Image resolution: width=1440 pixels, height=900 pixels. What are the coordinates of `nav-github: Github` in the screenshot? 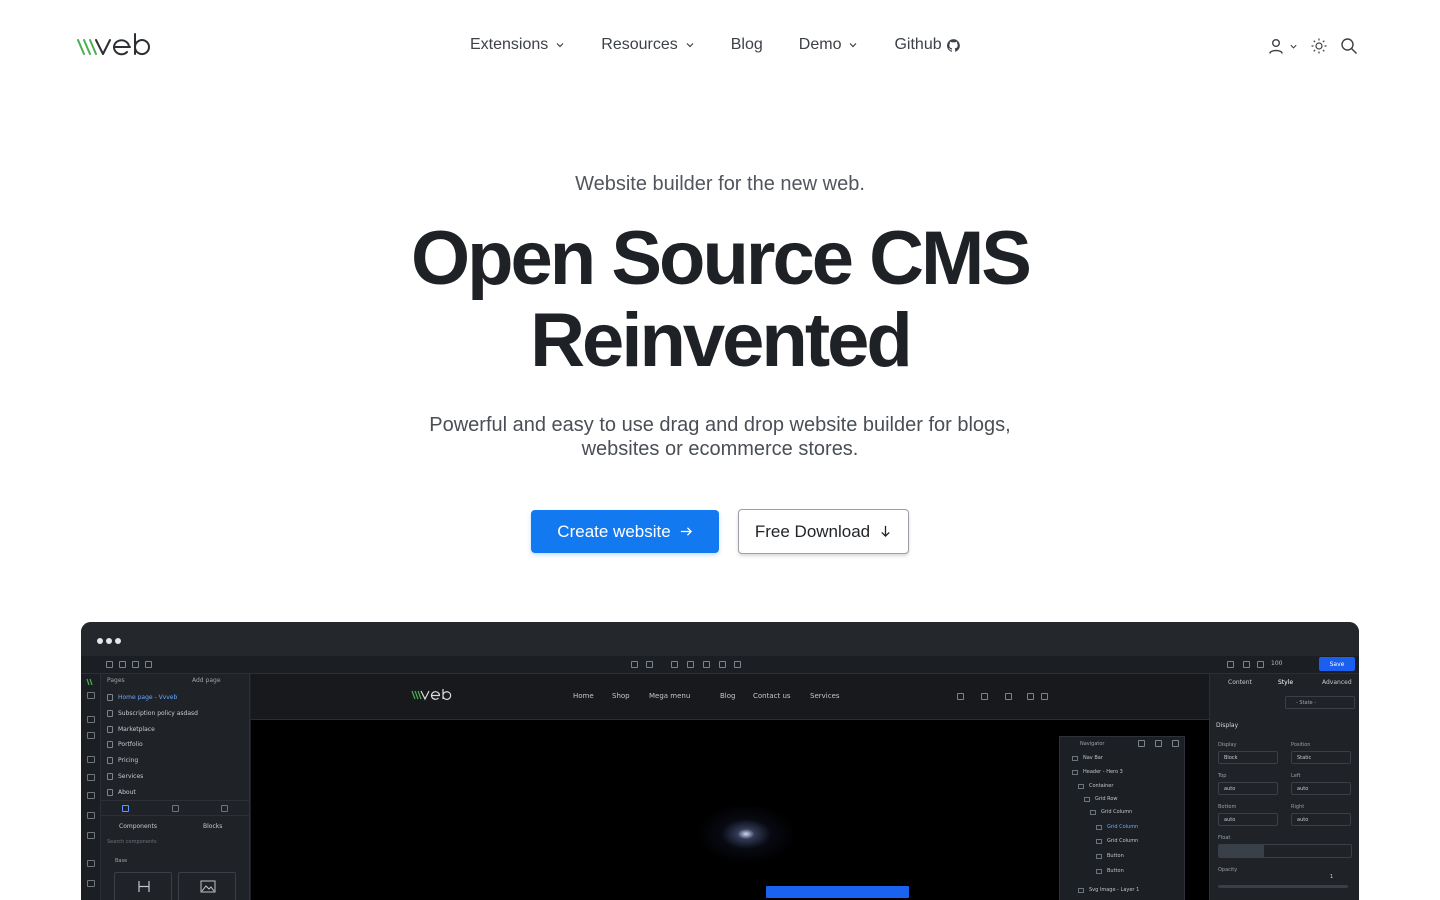 It's located at (927, 45).